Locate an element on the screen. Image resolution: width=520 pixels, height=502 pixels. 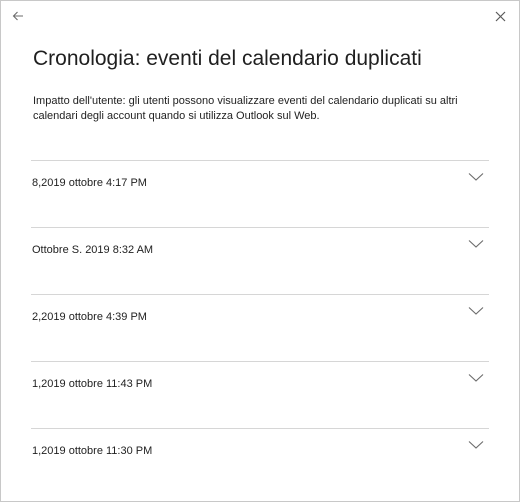
history-item: 2,2019 ottobre 4:39 PM is located at coordinates (260, 327).